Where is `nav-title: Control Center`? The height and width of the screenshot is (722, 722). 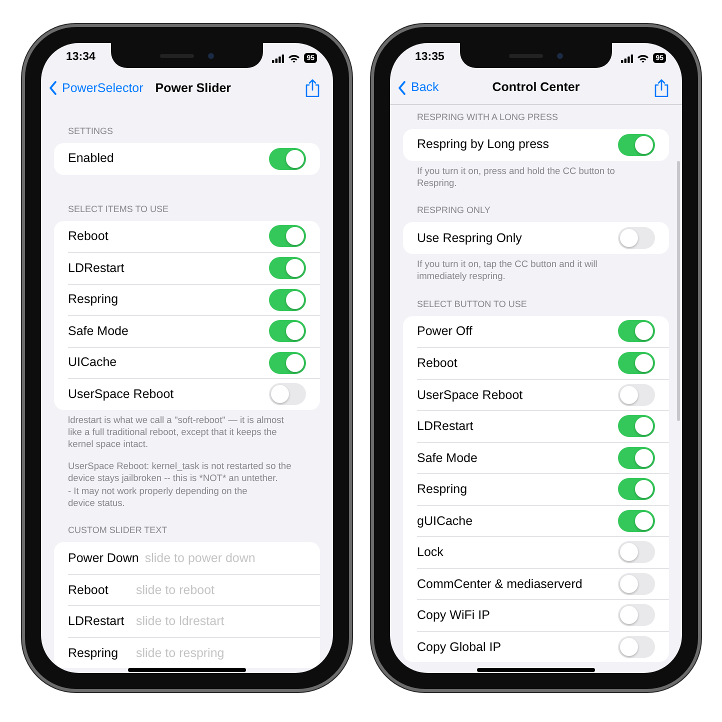
nav-title: Control Center is located at coordinates (536, 87).